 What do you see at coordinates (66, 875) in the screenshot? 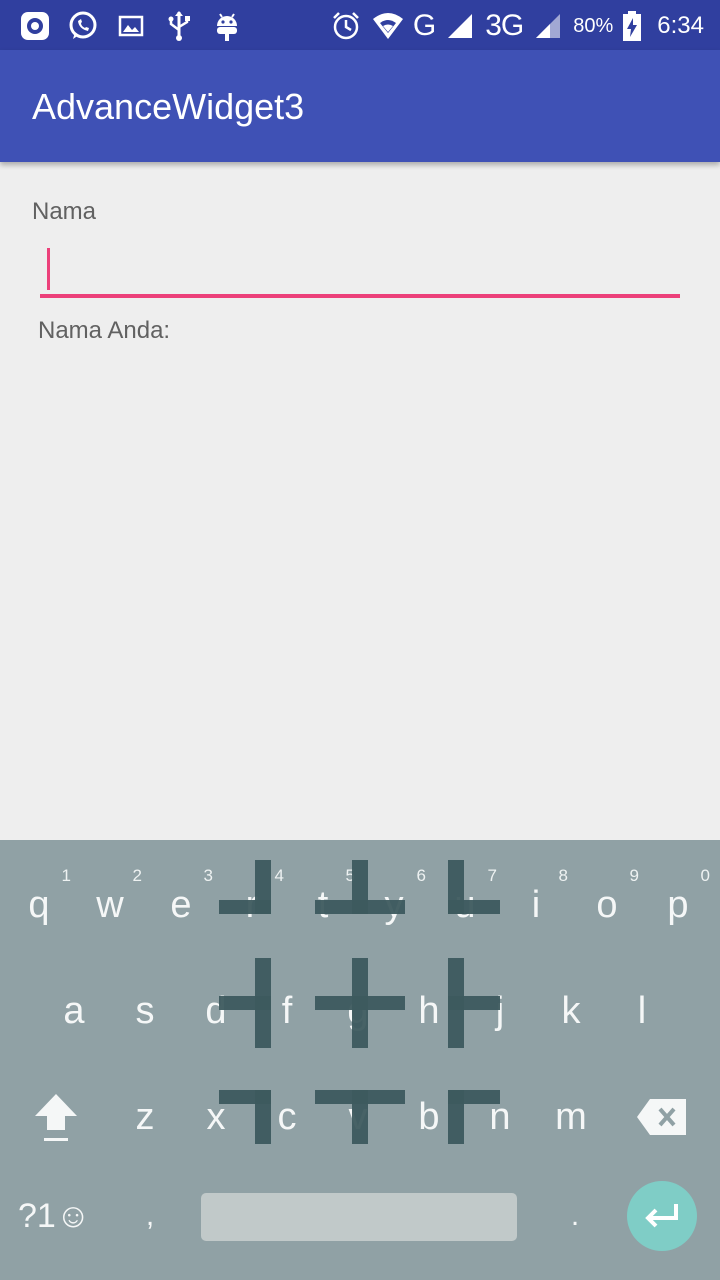
I see `key-hint: 1` at bounding box center [66, 875].